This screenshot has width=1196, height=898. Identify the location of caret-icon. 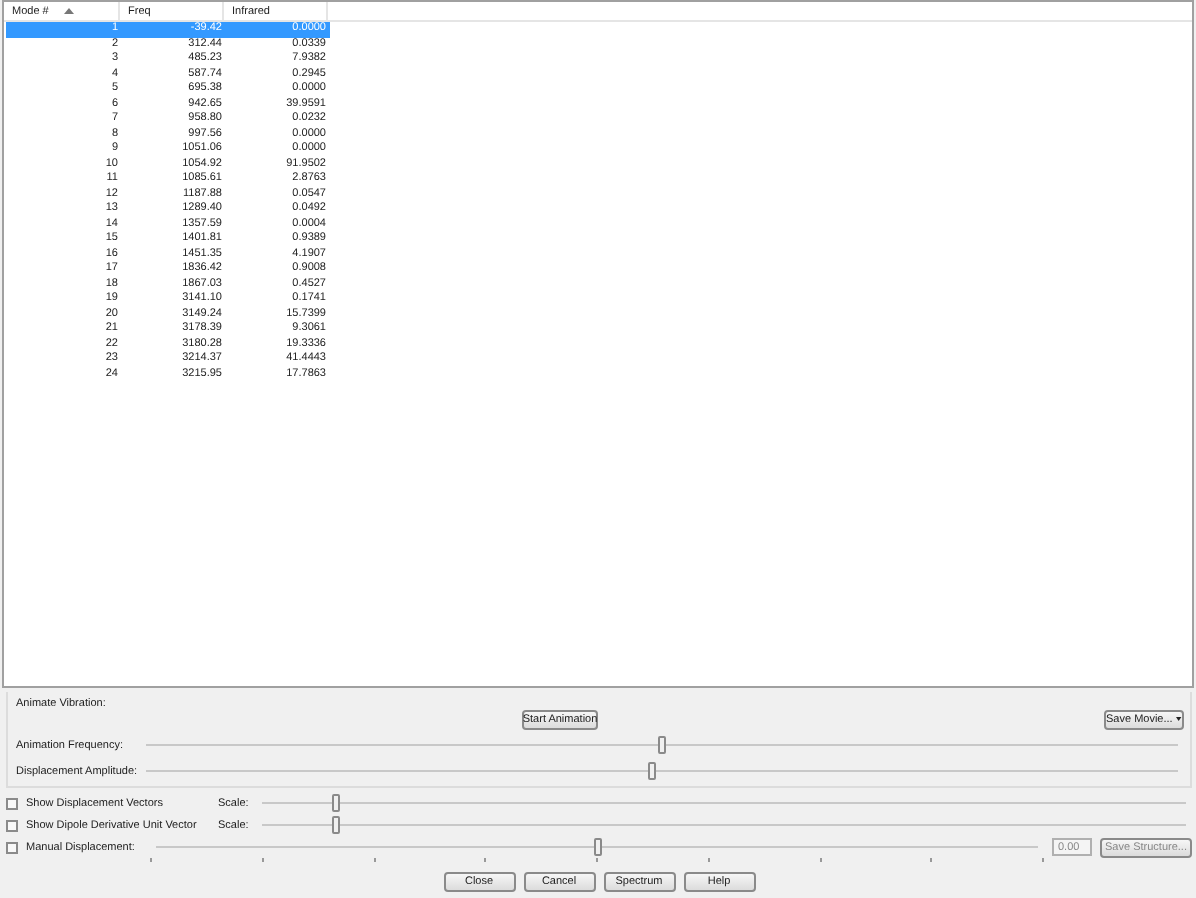
(1179, 719).